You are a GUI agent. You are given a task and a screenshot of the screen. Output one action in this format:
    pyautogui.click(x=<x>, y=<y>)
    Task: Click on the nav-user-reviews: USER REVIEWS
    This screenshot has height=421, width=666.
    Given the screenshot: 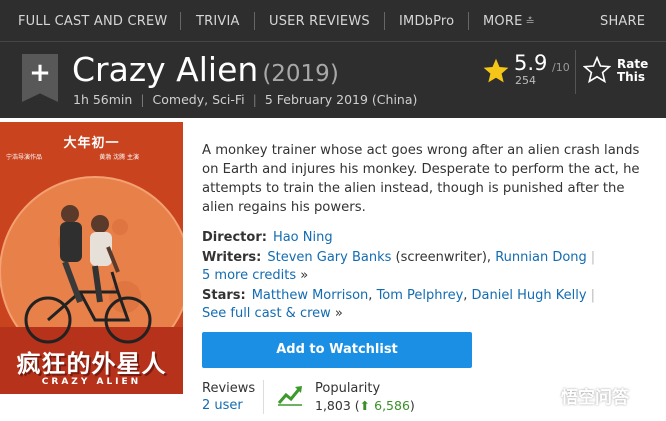 What is the action you would take?
    pyautogui.click(x=319, y=21)
    